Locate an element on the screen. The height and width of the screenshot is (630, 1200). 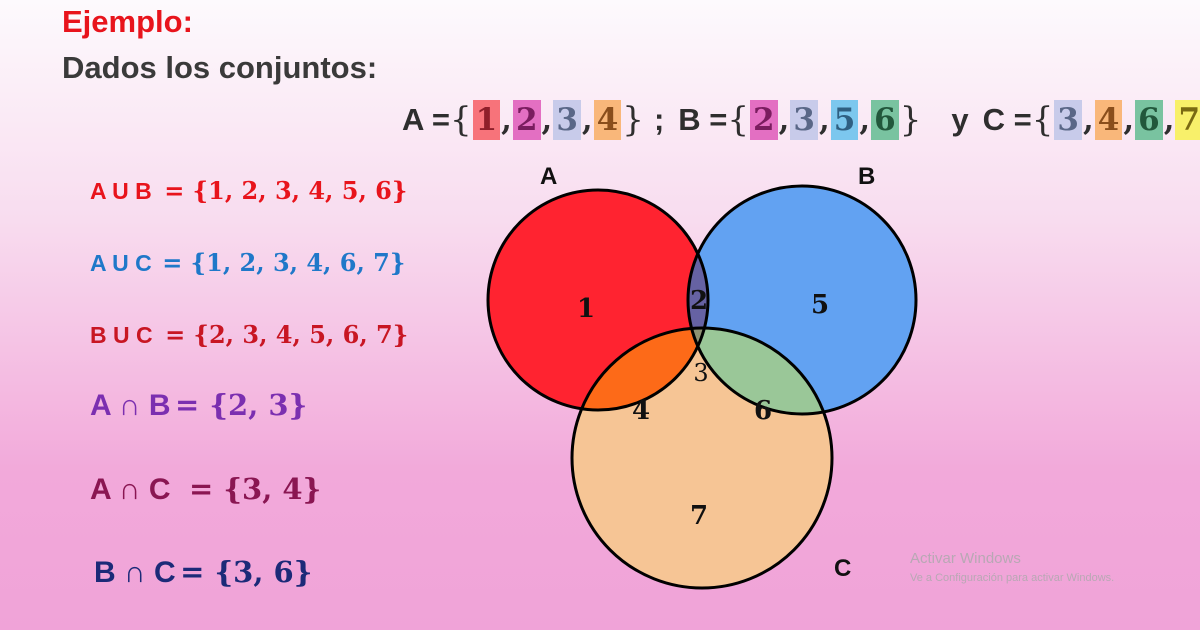
set-a-open-brace: { is located at coordinates (460, 120).